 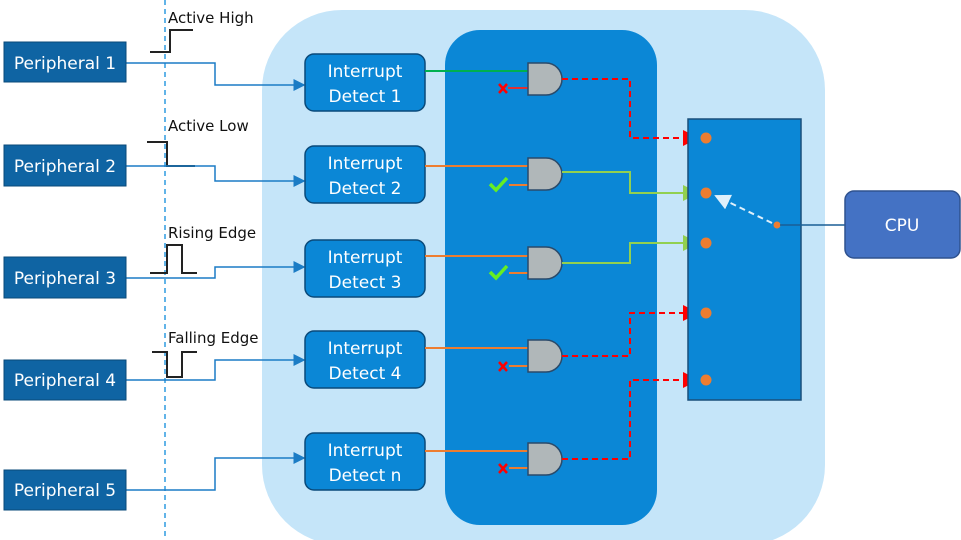 What do you see at coordinates (365, 461) in the screenshot?
I see `interrupt-detect-n: Interrupt Detect n` at bounding box center [365, 461].